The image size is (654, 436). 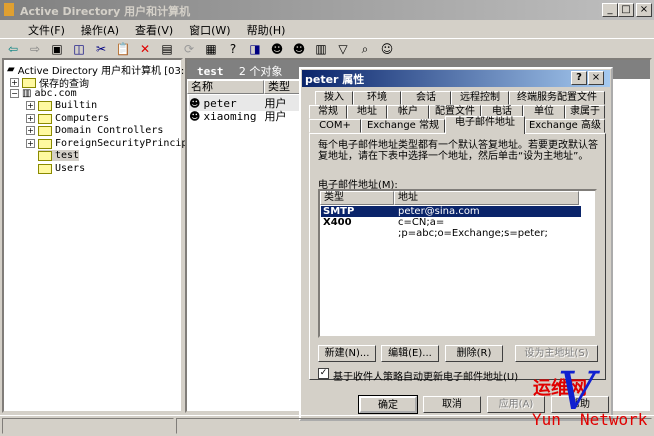 I want to click on cancel-button: 取消, so click(x=452, y=404).